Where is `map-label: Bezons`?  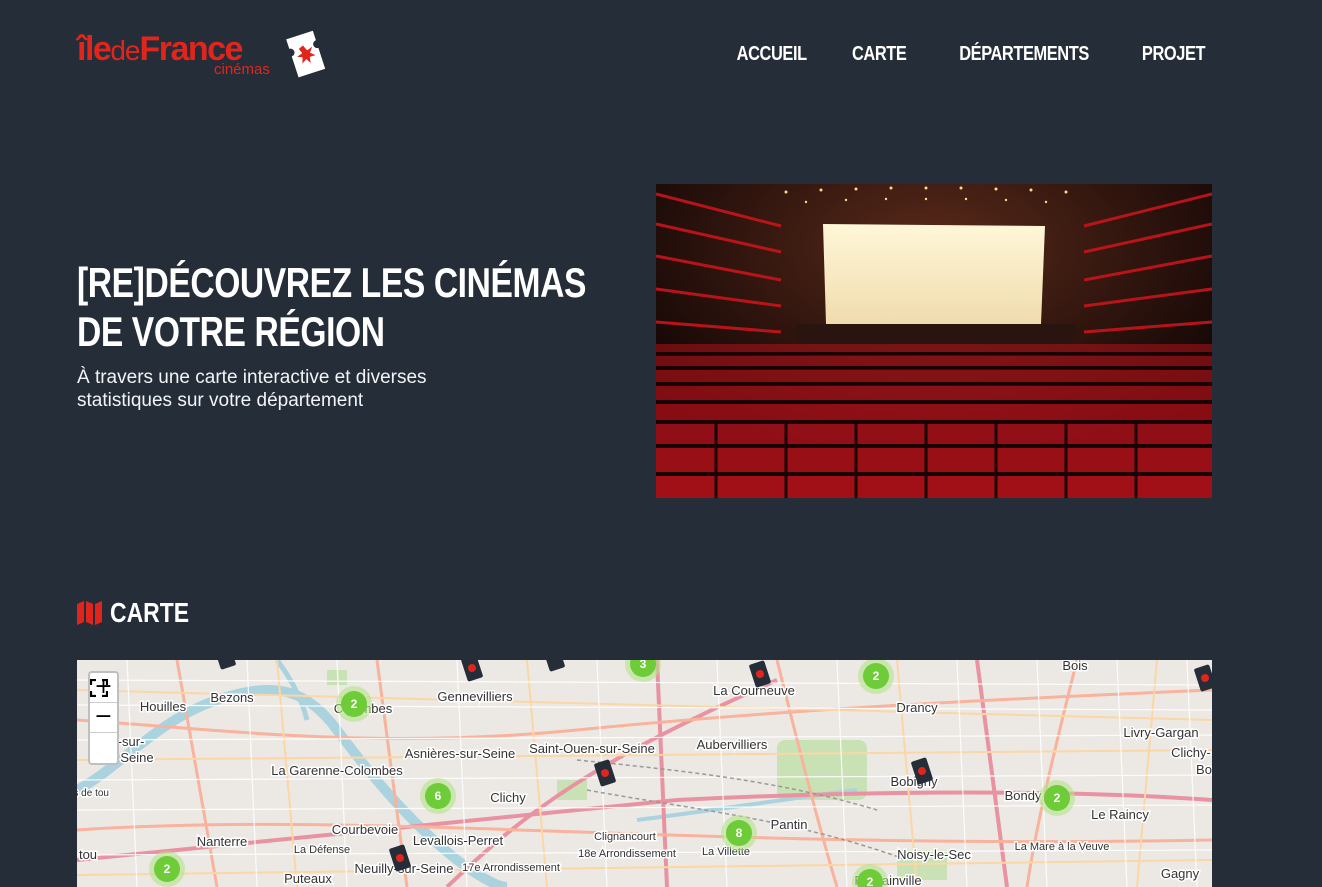 map-label: Bezons is located at coordinates (232, 697).